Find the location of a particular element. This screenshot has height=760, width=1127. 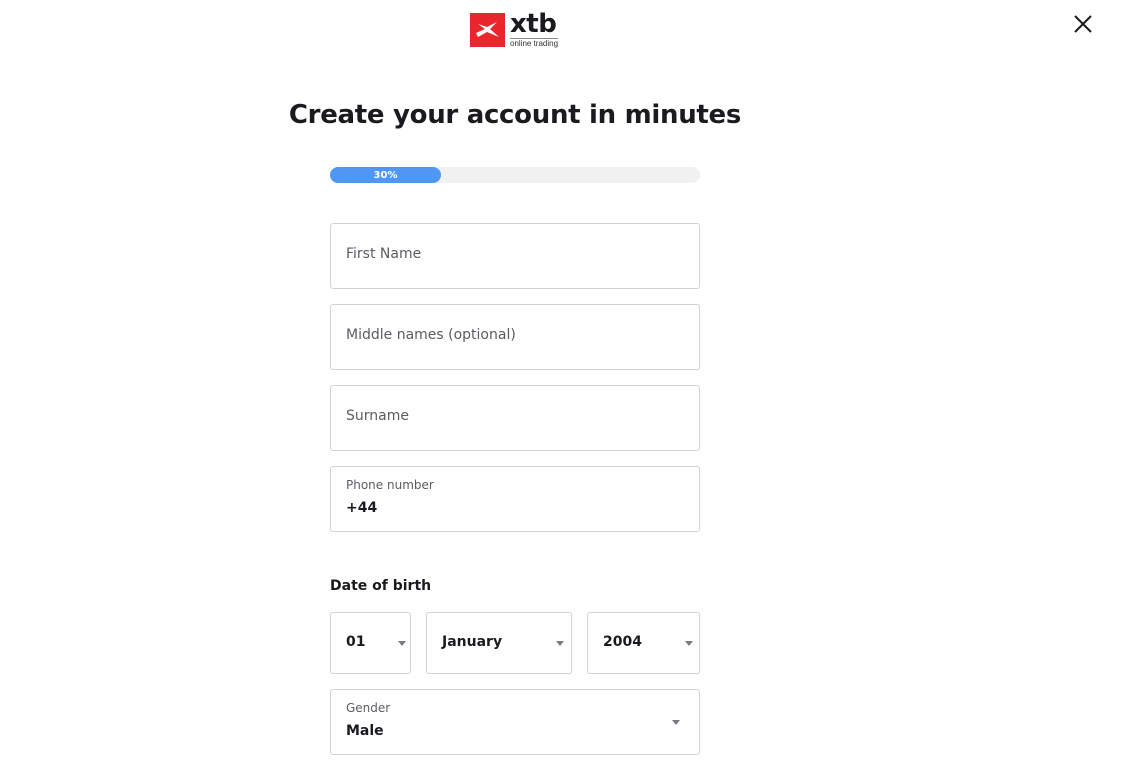

phone-number-value: +44 is located at coordinates (362, 508).